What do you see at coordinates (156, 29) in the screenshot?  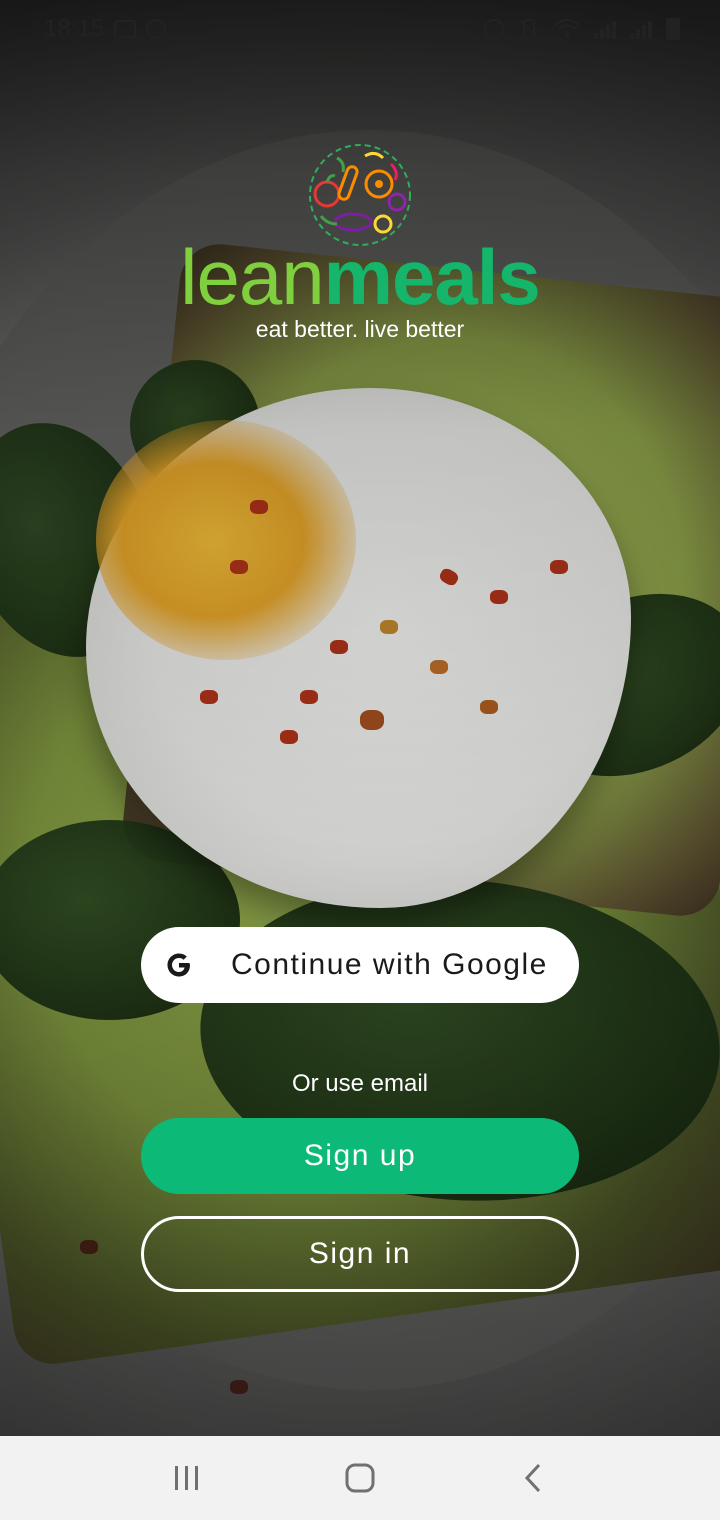 I see `timer-icon` at bounding box center [156, 29].